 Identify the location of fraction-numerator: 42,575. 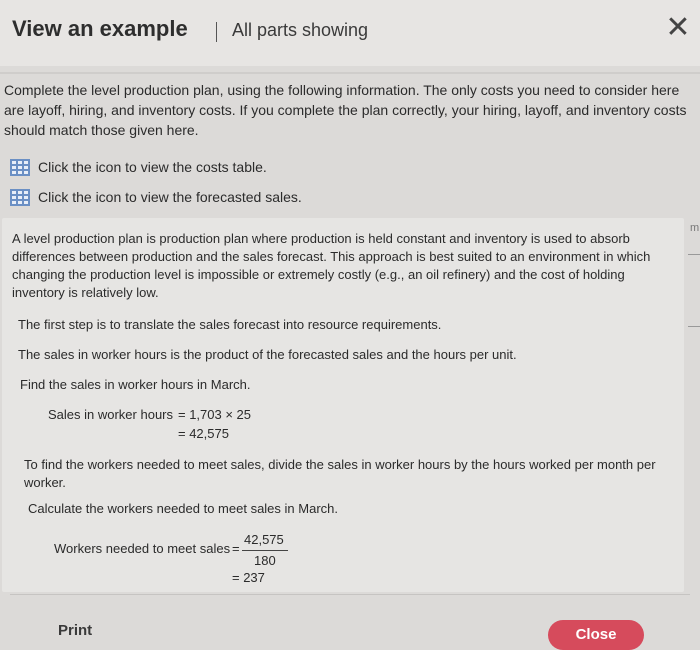
(264, 539).